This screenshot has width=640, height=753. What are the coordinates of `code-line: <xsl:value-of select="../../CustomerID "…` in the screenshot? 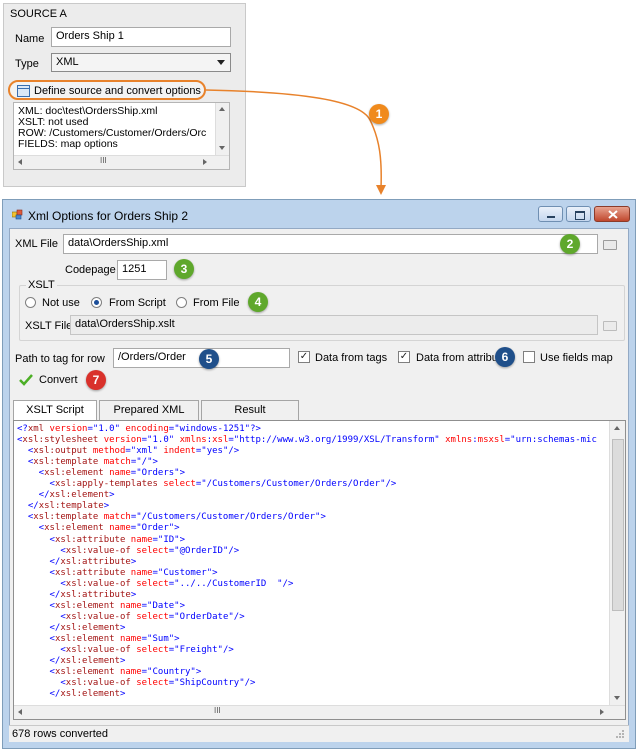 It's located at (155, 583).